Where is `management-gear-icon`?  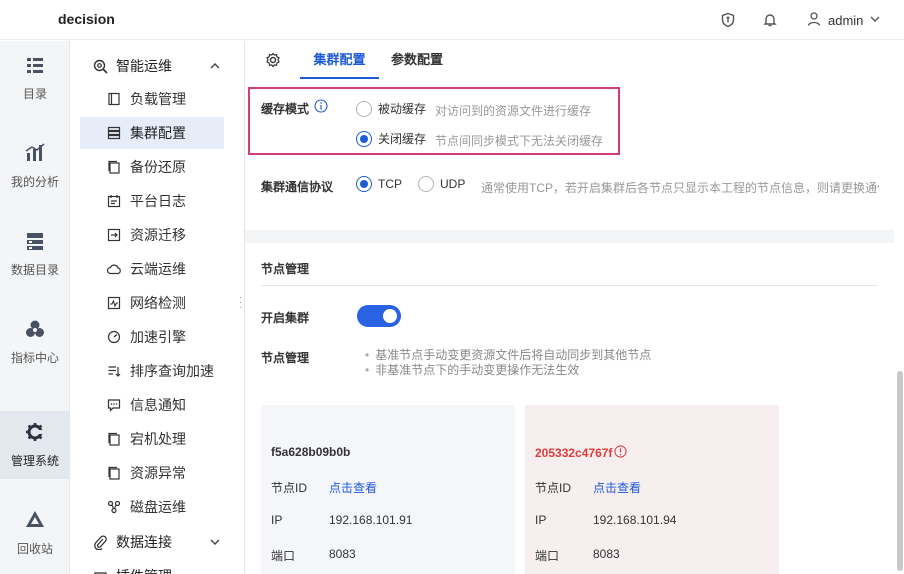
management-gear-icon is located at coordinates (35, 433).